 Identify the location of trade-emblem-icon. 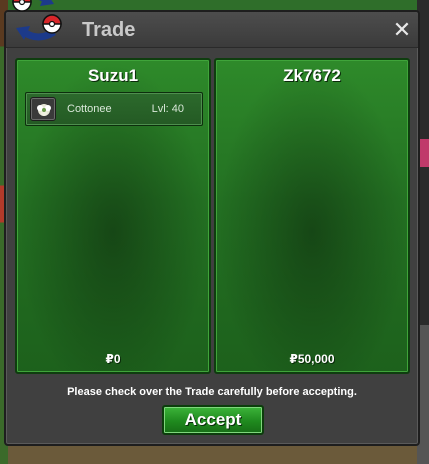
(37, 22).